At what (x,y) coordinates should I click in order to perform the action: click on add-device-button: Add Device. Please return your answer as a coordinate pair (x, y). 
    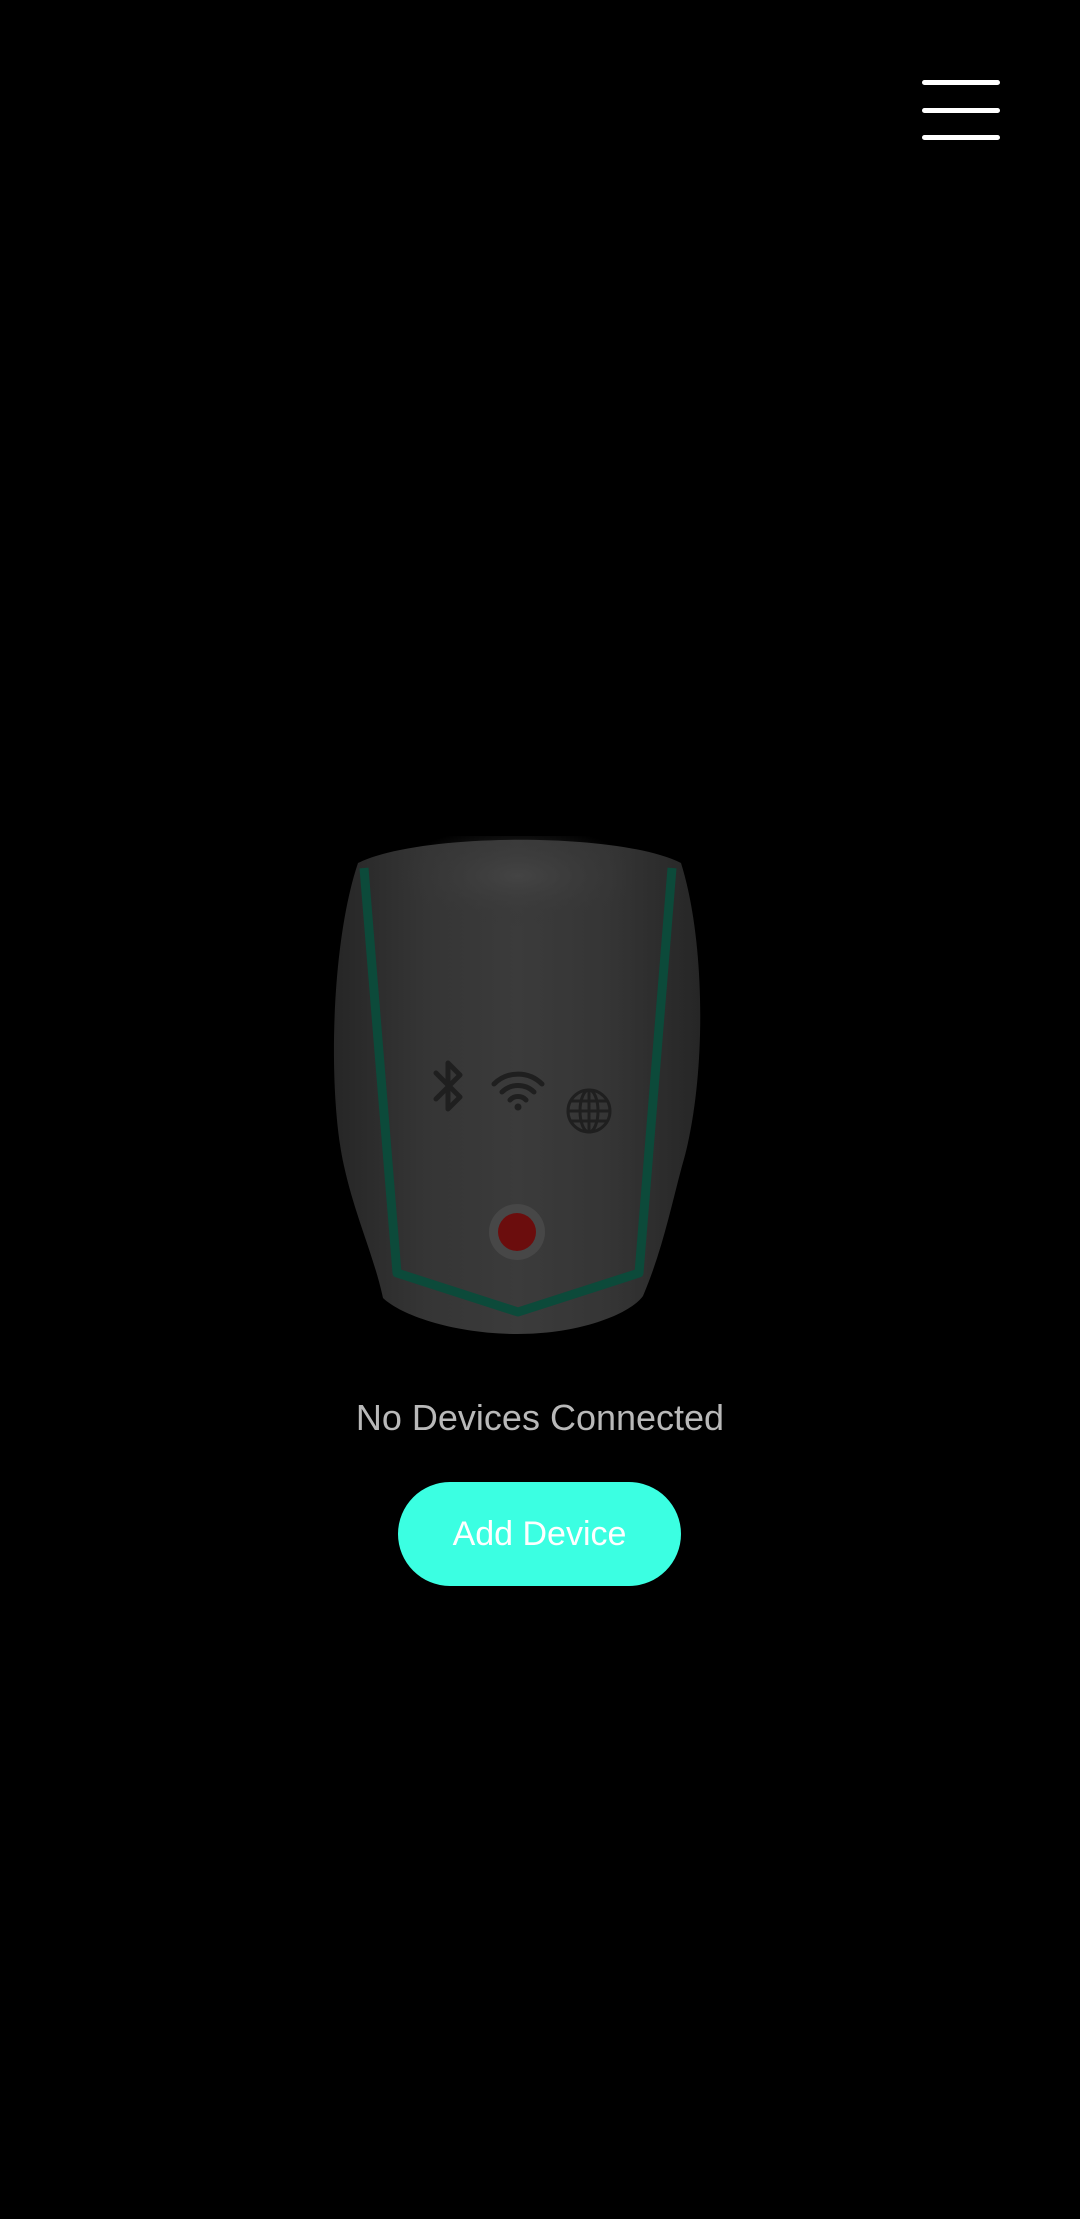
    Looking at the image, I should click on (539, 1534).